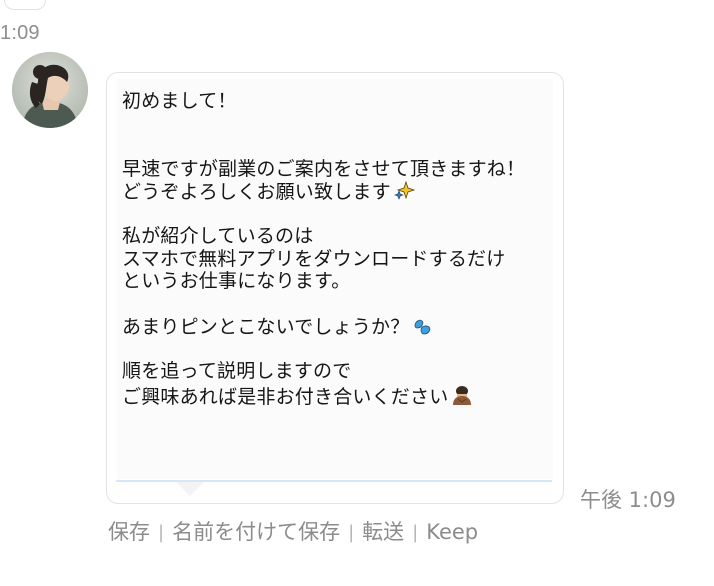 The height and width of the screenshot is (586, 714). What do you see at coordinates (285, 396) in the screenshot?
I see `message-line-text: ご興味あれば是非お付き合いください` at bounding box center [285, 396].